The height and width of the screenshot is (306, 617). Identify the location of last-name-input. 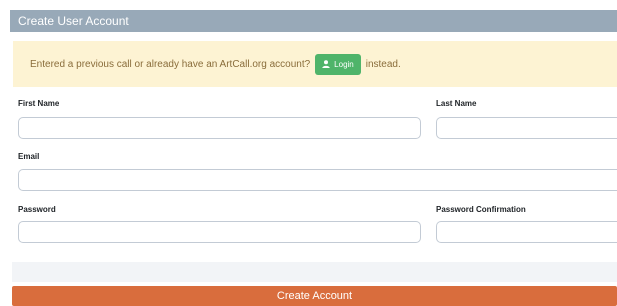
(526, 128).